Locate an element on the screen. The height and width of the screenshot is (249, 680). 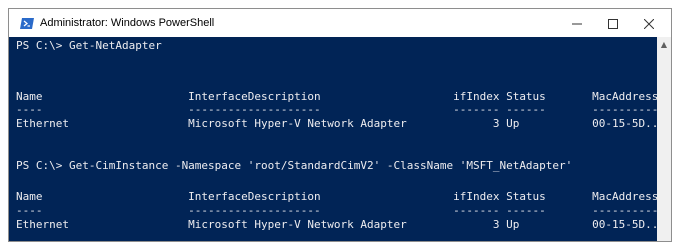
console-line: PS C:\> Get-NetAdapter is located at coordinates (89, 45).